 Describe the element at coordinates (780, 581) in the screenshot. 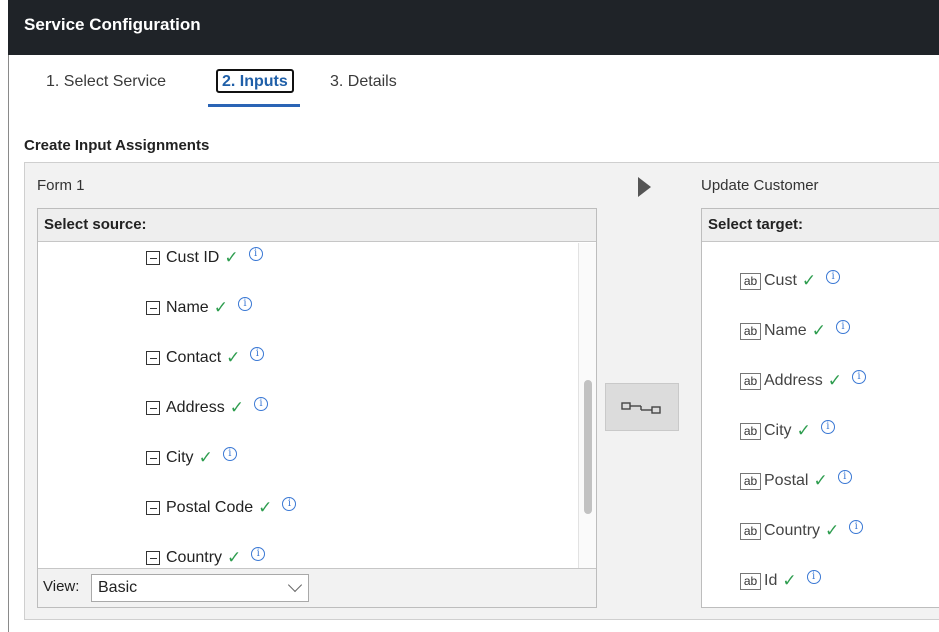

I see `target-item-id: ab Id ✓ i` at that location.